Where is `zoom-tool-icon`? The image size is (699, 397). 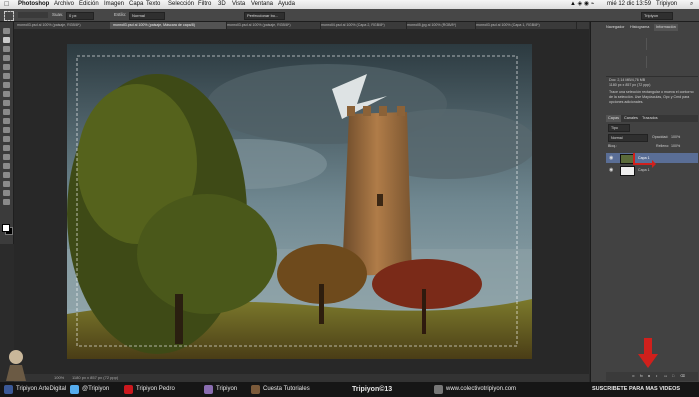
zoom-tool-icon is located at coordinates (6, 202).